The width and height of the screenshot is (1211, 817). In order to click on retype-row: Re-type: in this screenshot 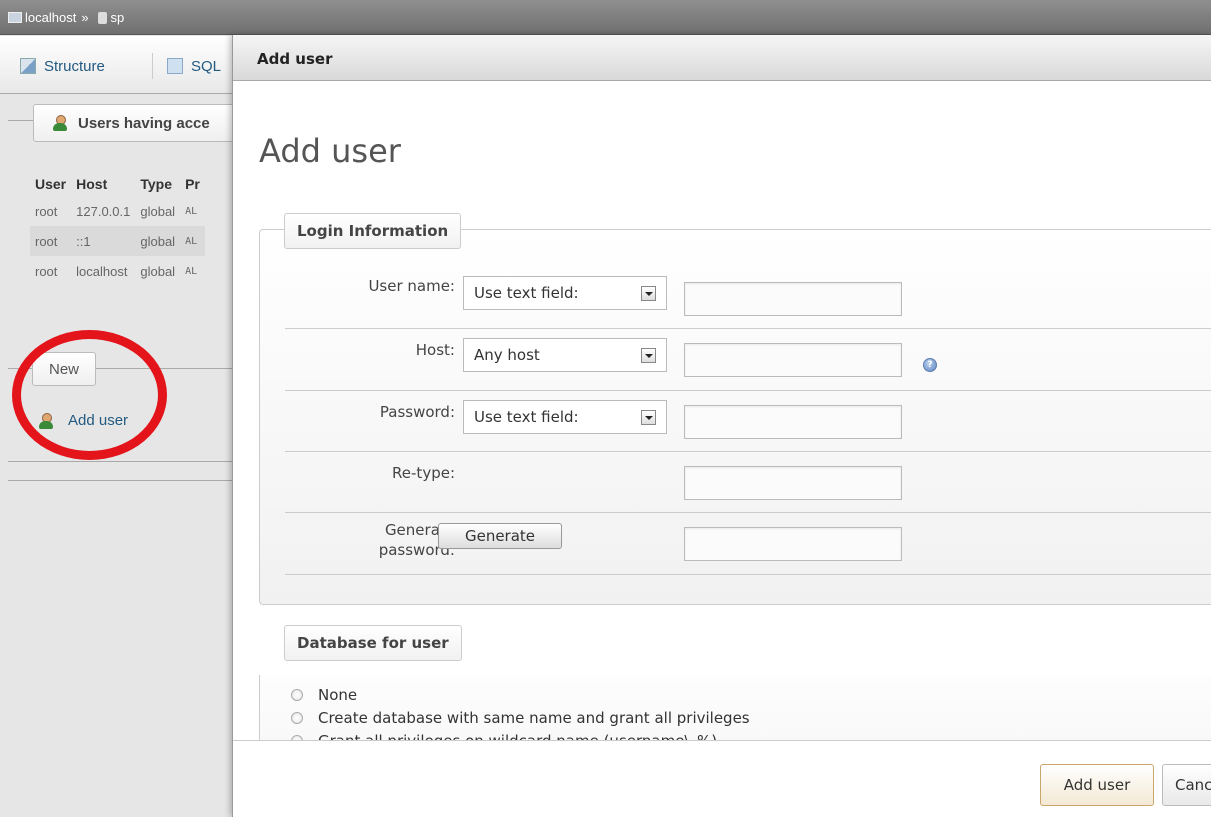, I will do `click(748, 482)`.